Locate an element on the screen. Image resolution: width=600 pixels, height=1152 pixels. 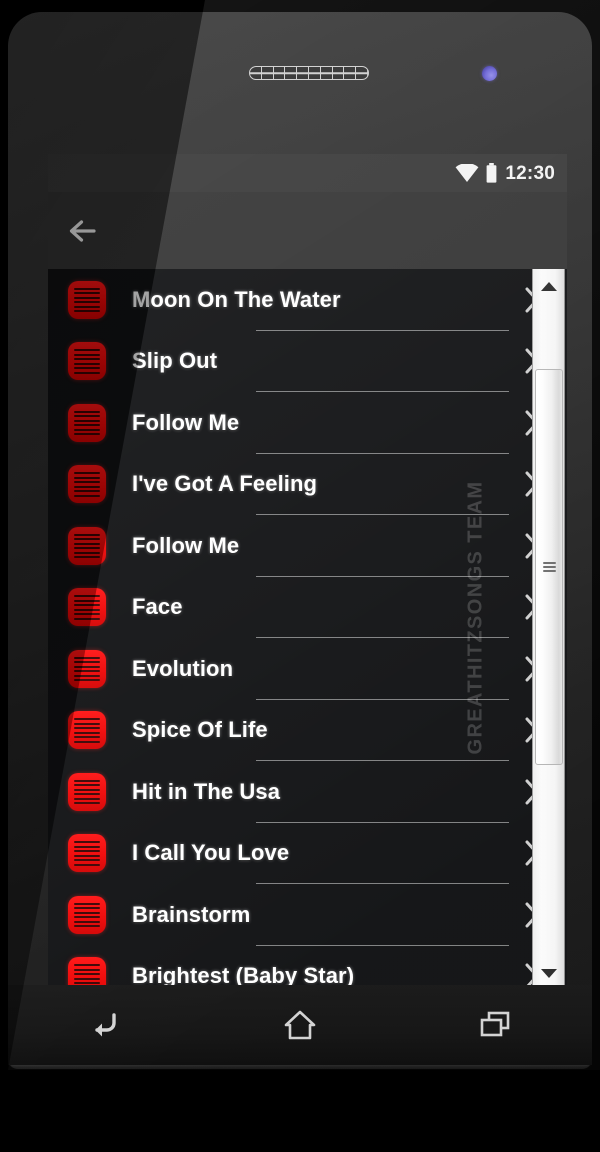
song-list-item: Hit in The Usa is located at coordinates (307, 792).